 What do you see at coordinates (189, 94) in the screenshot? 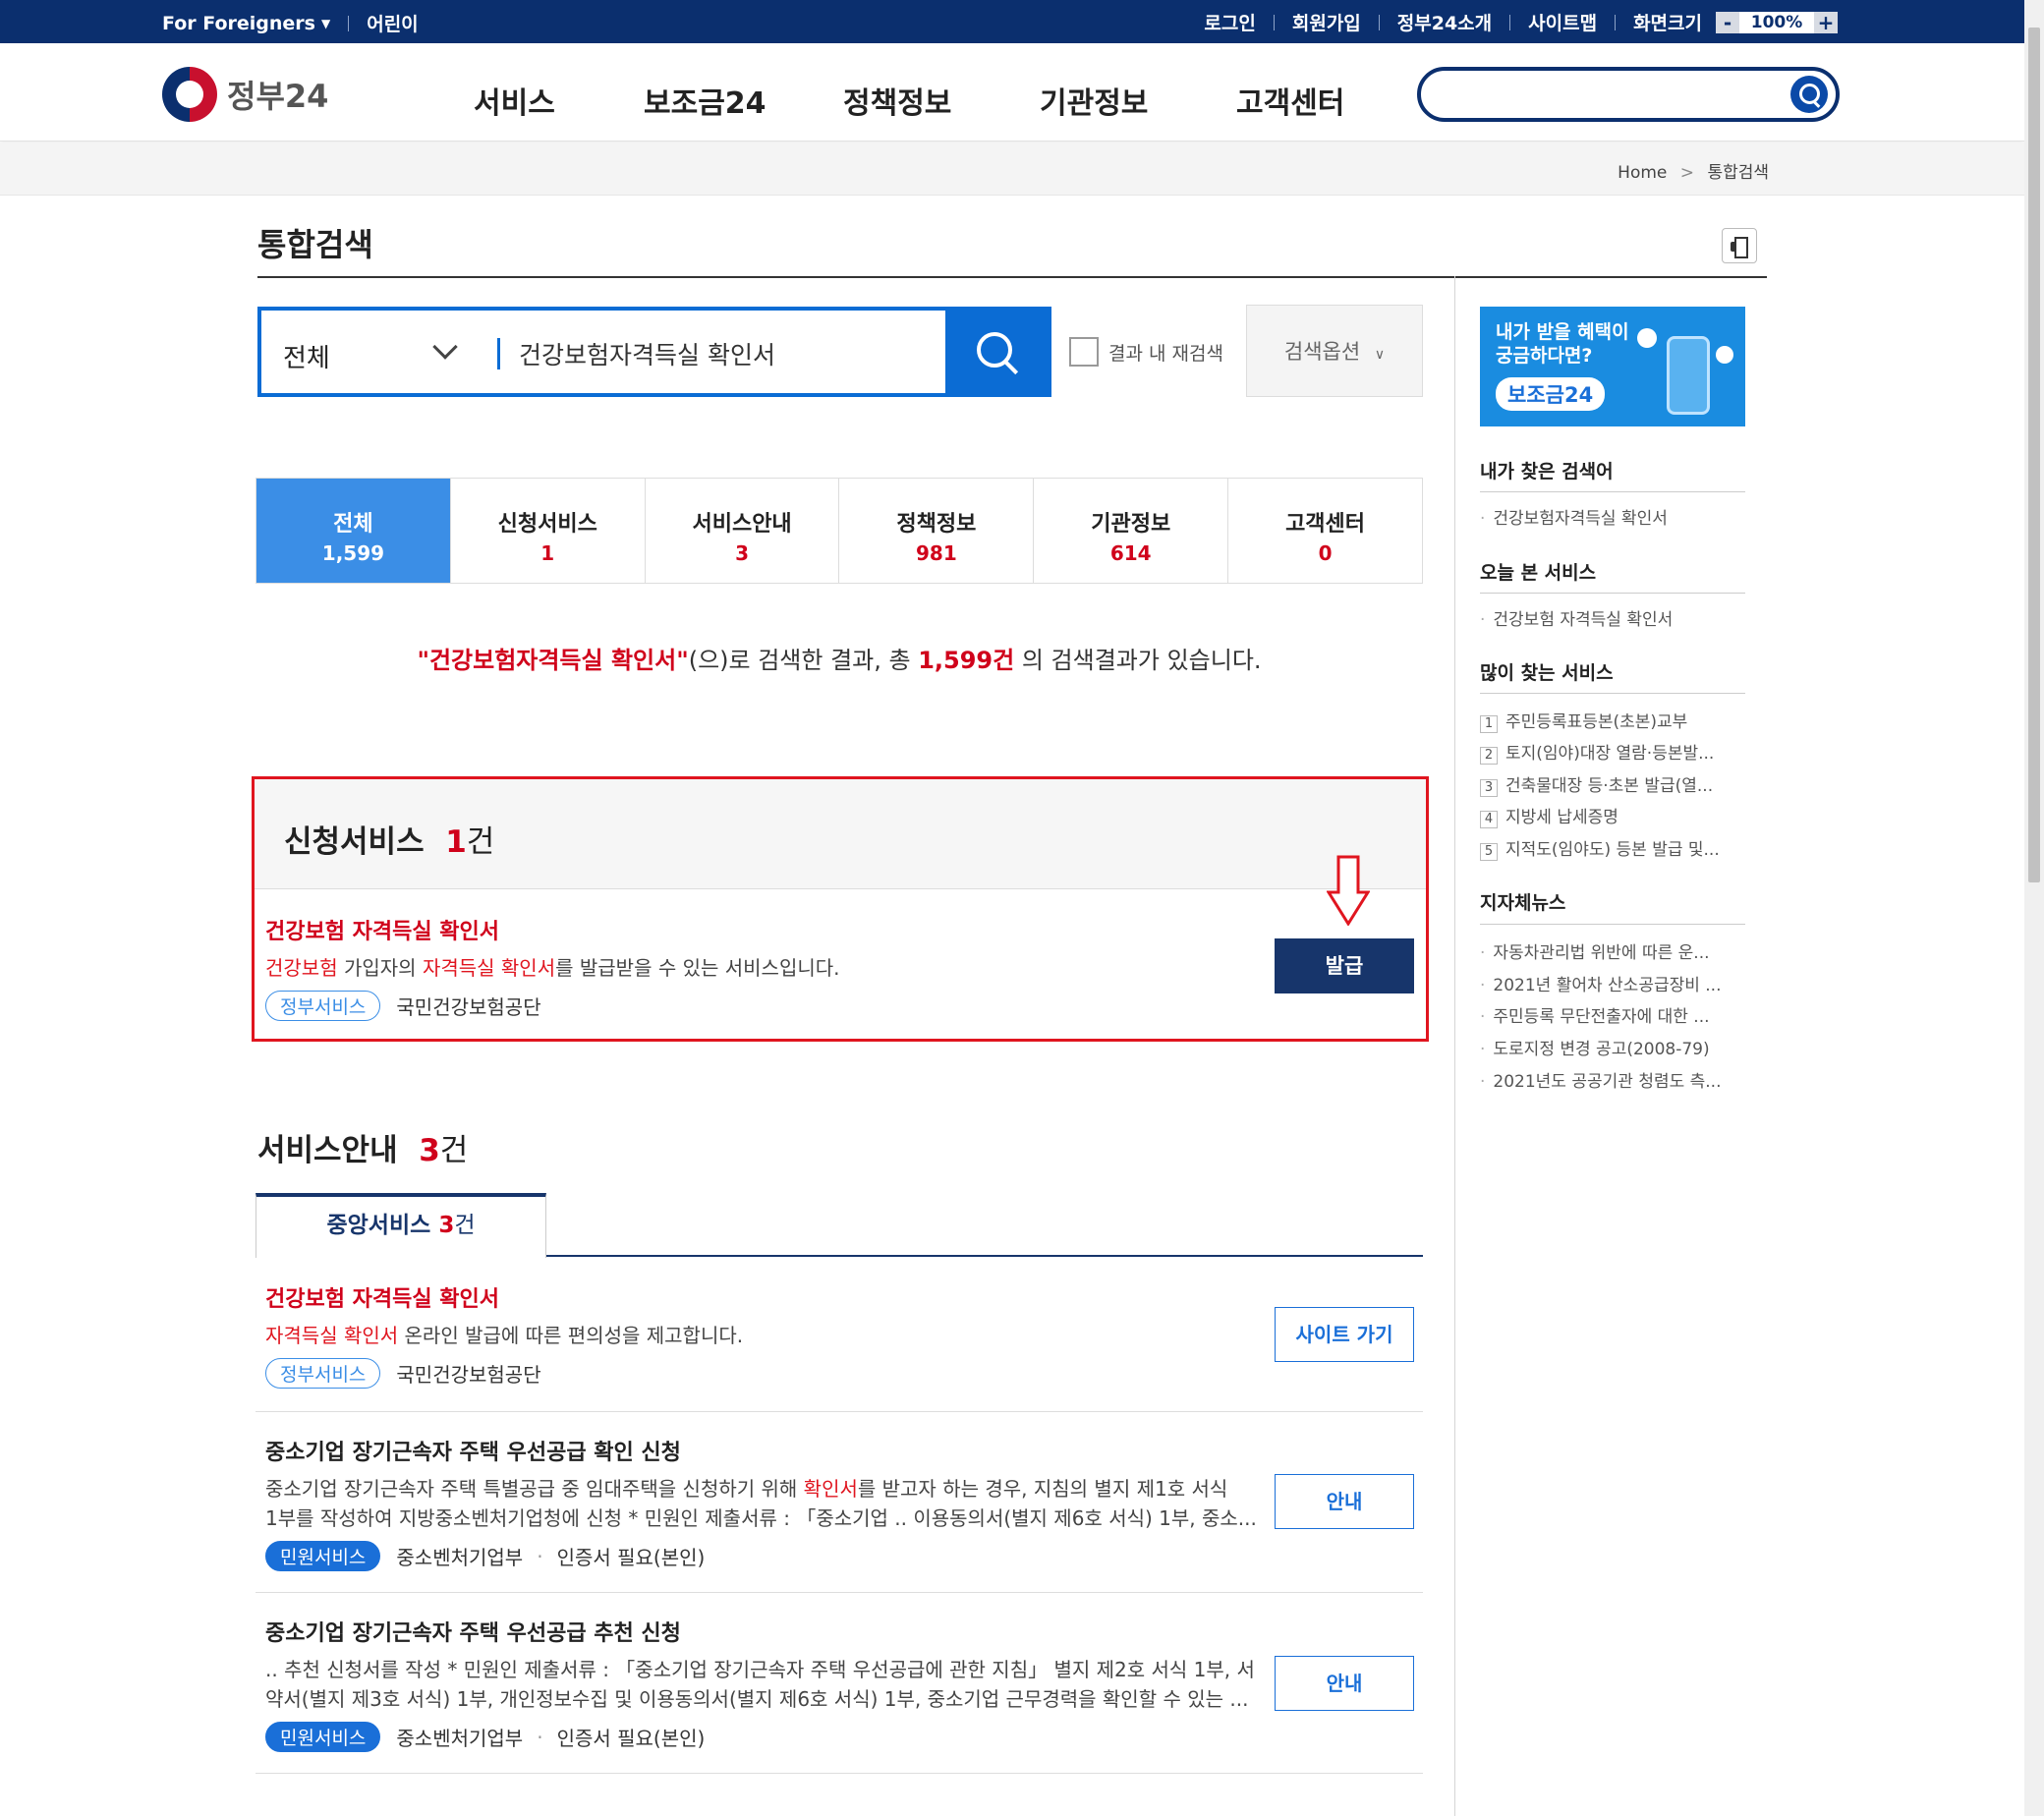
I see `gov-emblem-icon` at bounding box center [189, 94].